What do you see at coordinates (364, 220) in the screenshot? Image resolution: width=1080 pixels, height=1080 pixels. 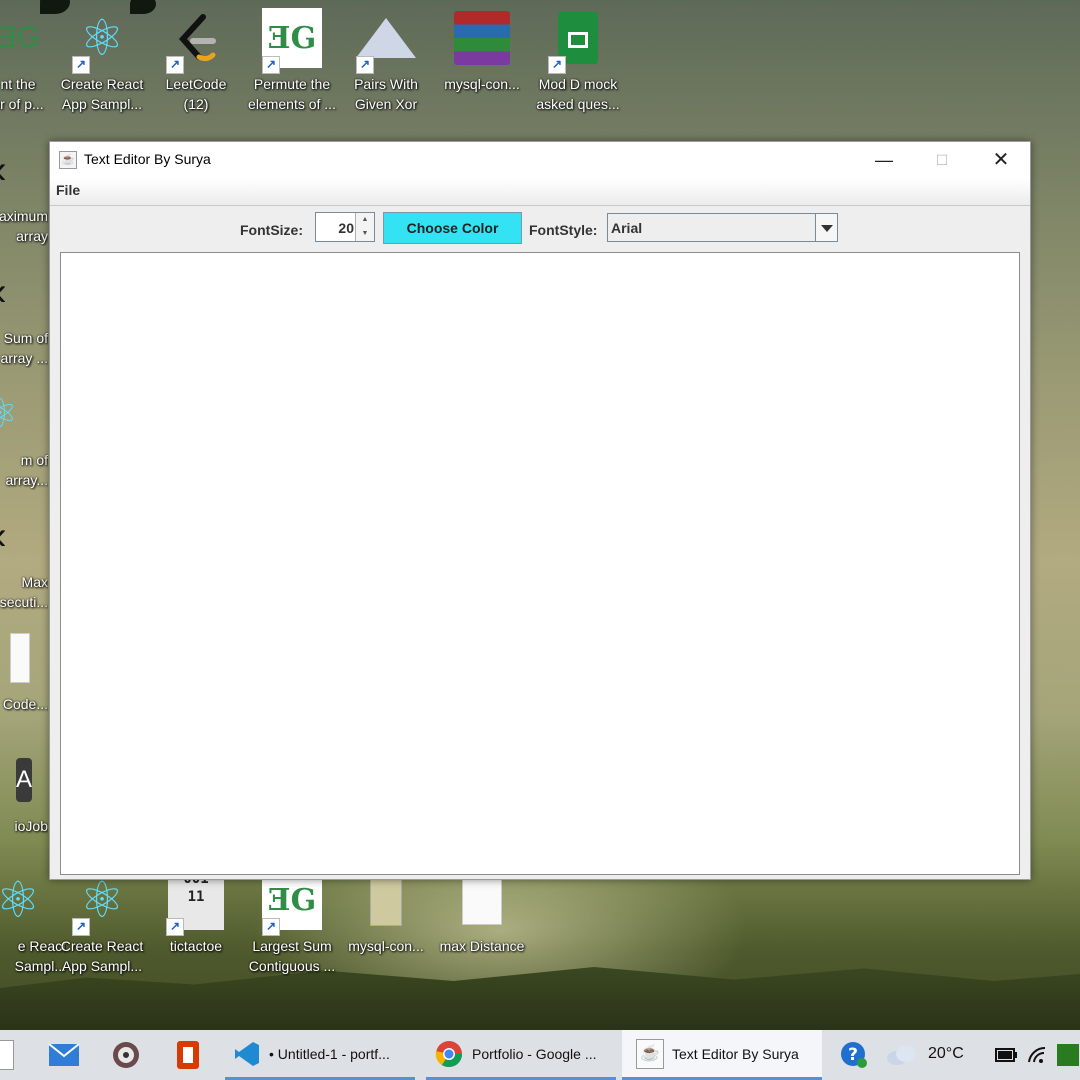 I see `spinner-up-icon: ▲` at bounding box center [364, 220].